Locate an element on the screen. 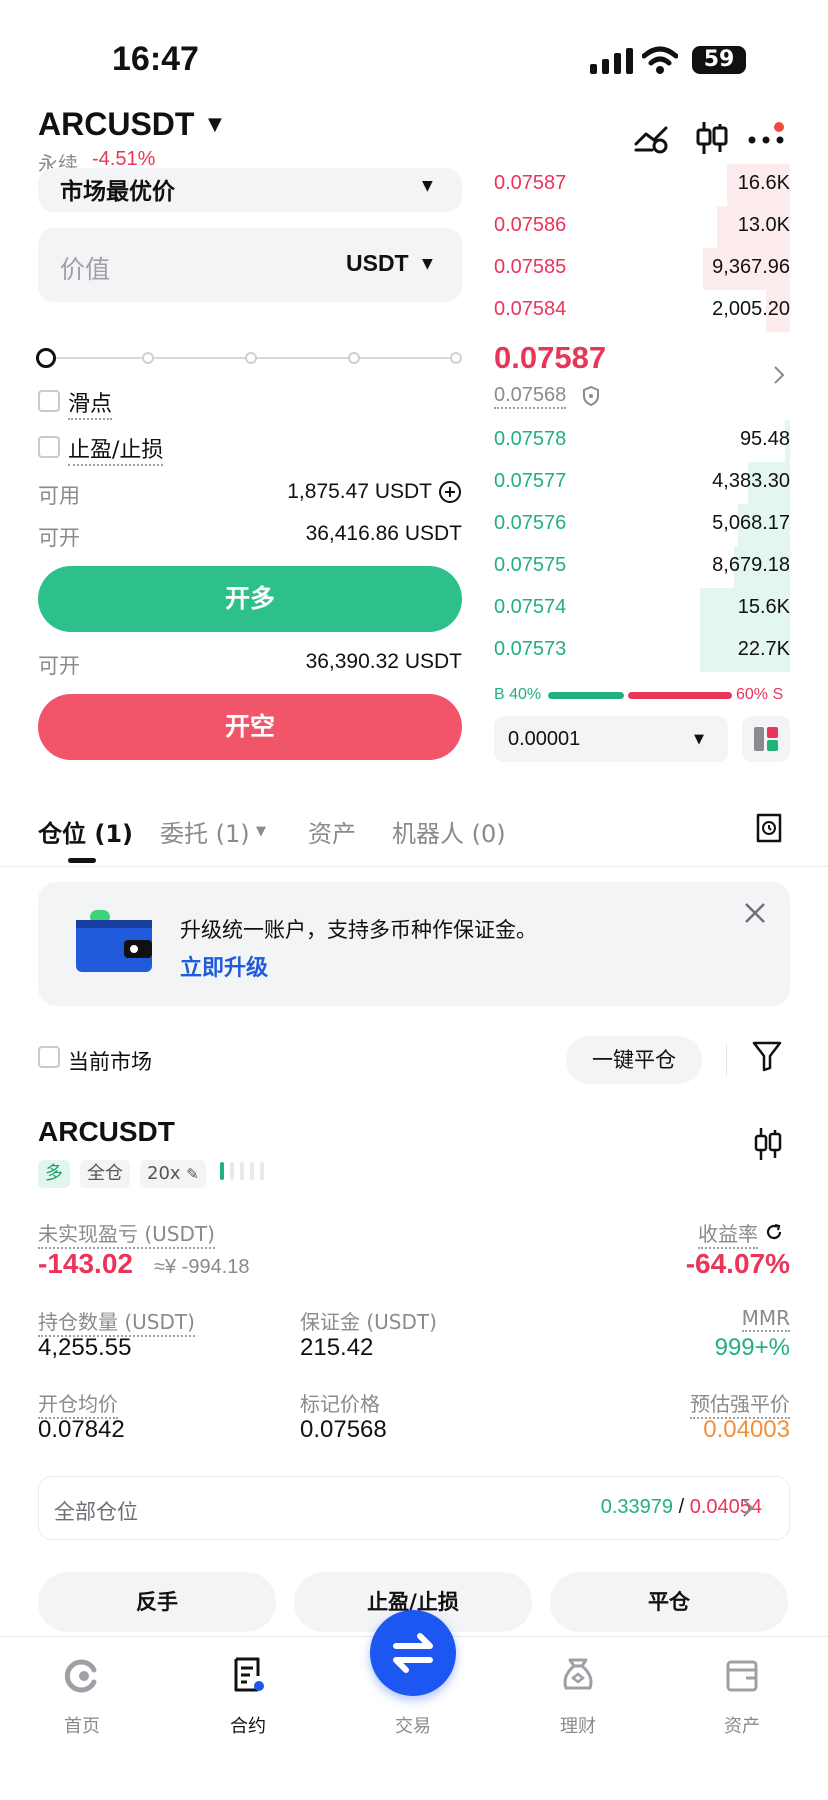 The image size is (828, 1800). roe-label: 收益率 is located at coordinates (728, 1233).